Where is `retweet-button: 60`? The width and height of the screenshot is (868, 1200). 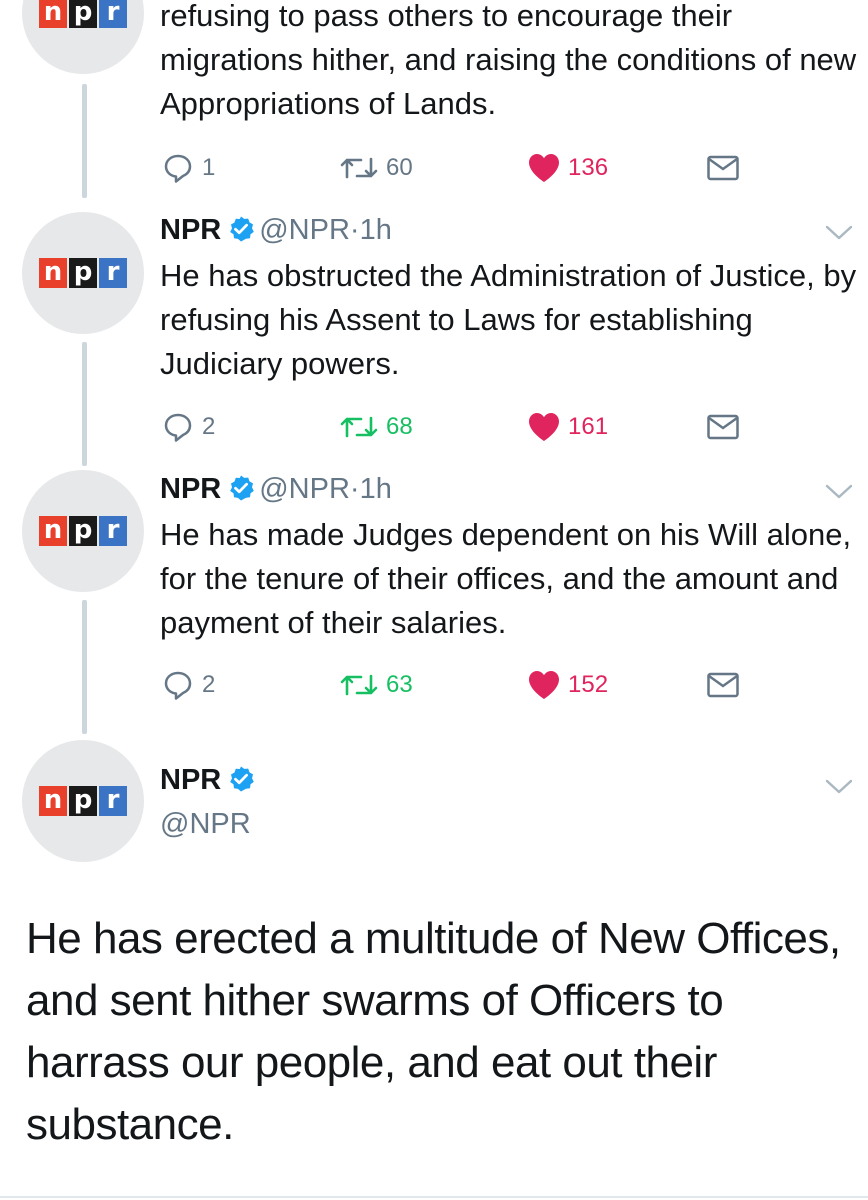 retweet-button: 60 is located at coordinates (375, 168).